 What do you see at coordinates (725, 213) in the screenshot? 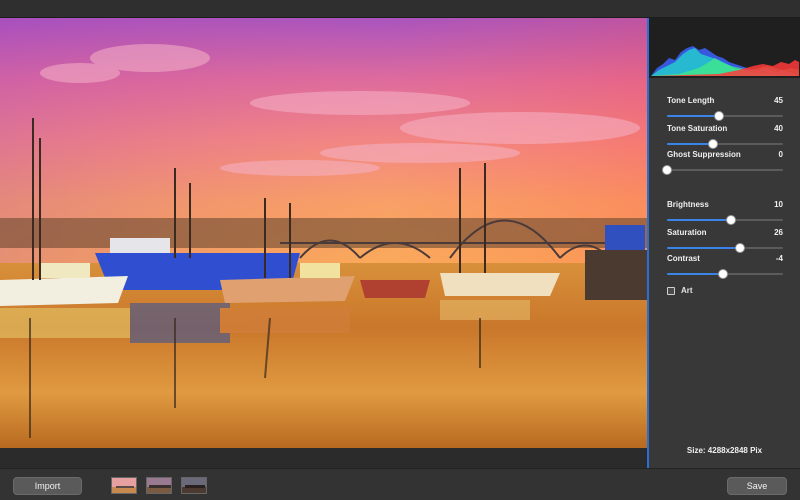
I see `brightness-control: Brightness 10` at bounding box center [725, 213].